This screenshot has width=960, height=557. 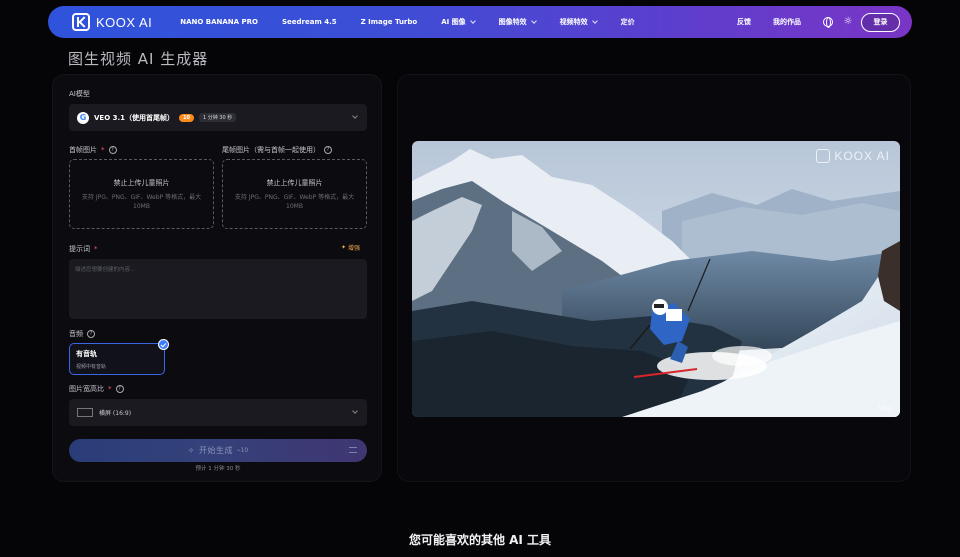 I want to click on nav-item-label: 定价, so click(x=627, y=22).